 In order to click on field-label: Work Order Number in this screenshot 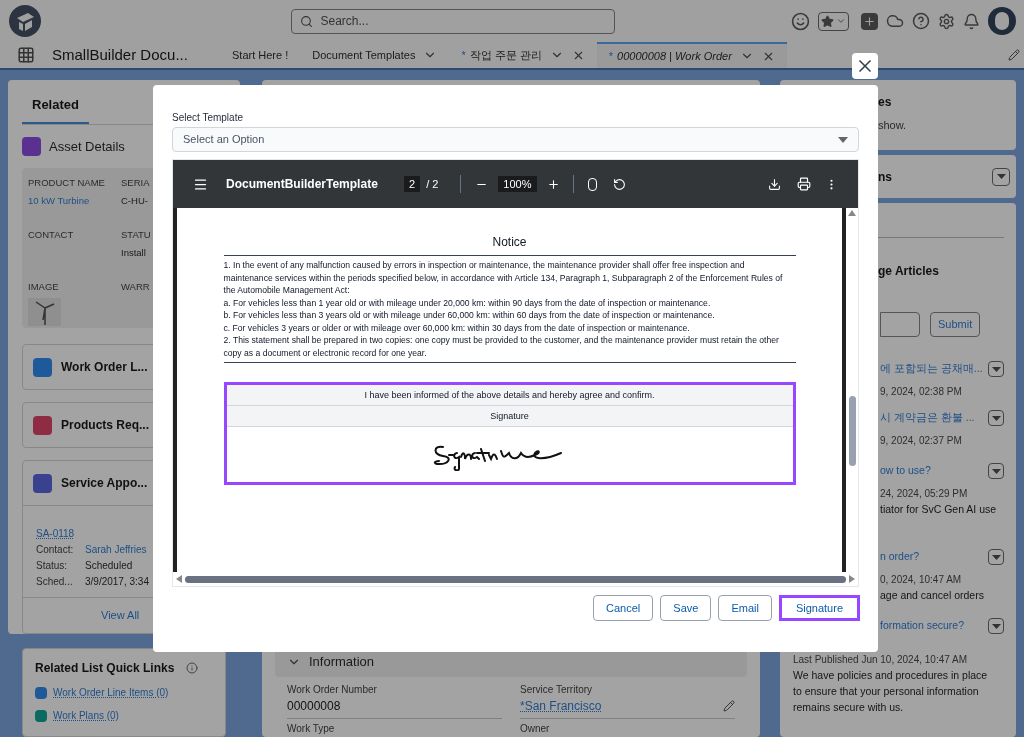, I will do `click(332, 690)`.